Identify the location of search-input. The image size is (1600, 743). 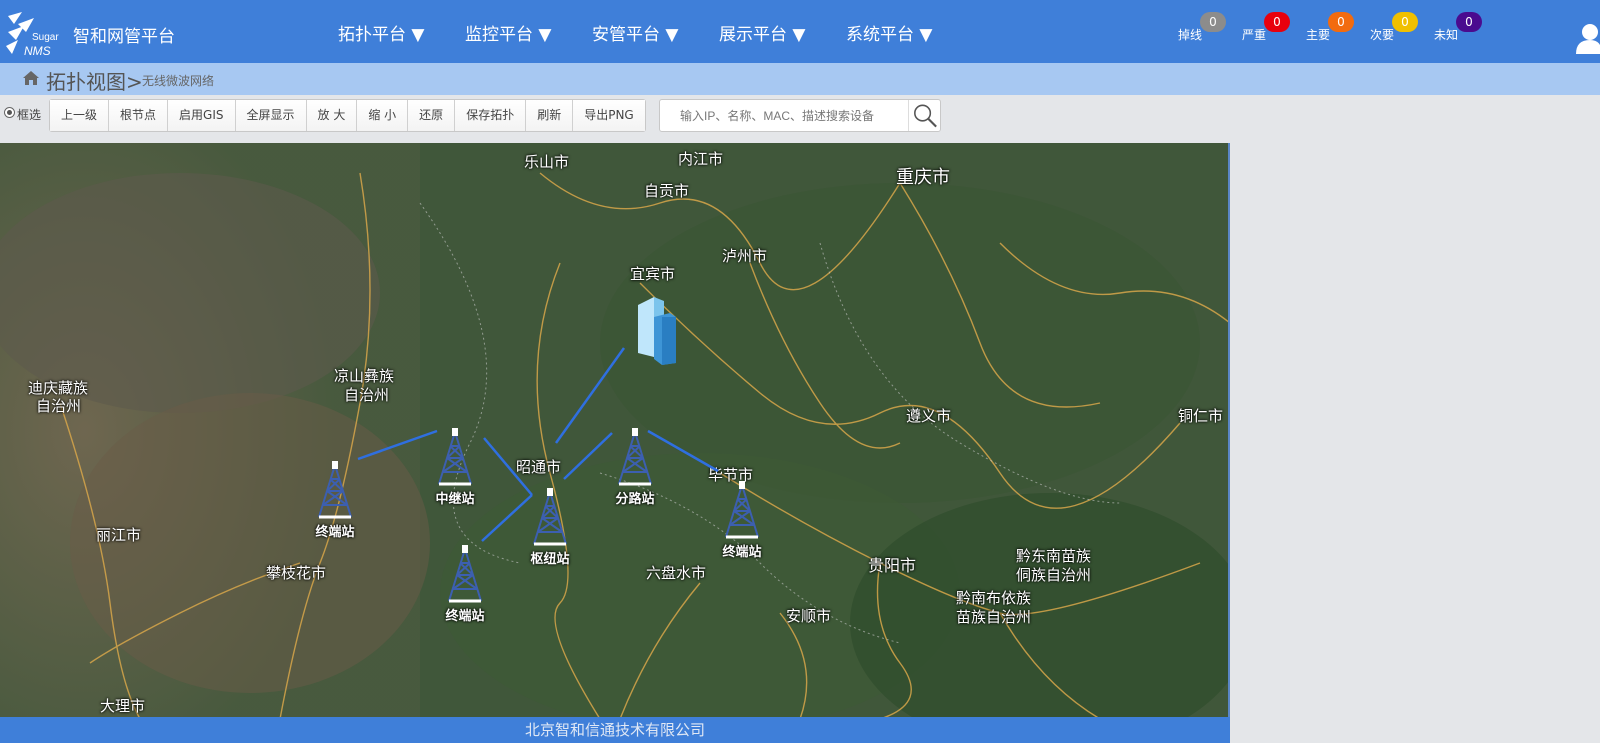
(784, 116).